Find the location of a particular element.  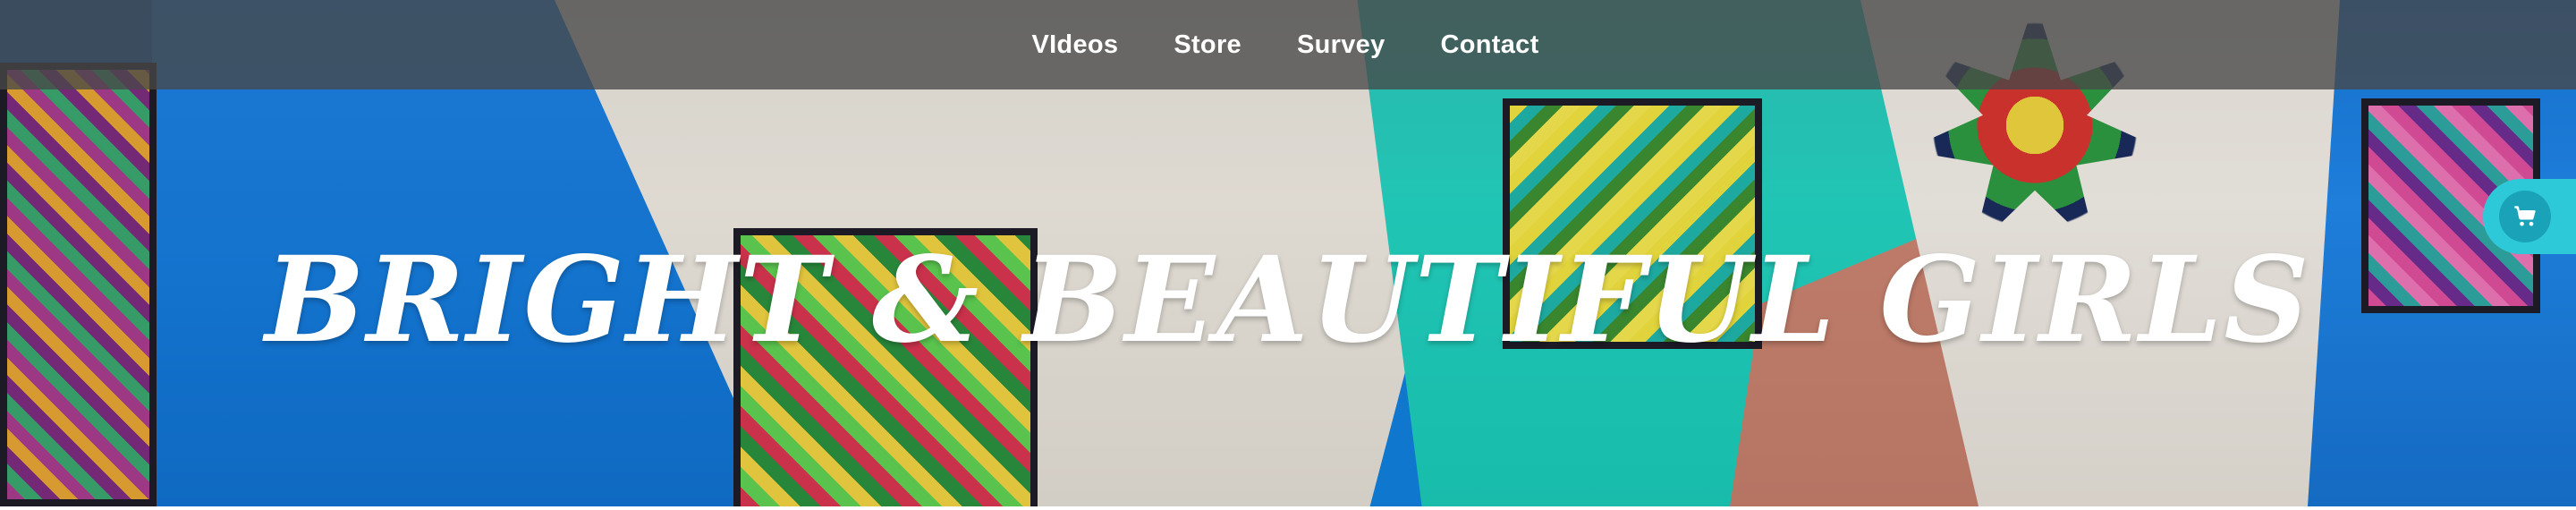

cart-icon-badge is located at coordinates (2525, 216).